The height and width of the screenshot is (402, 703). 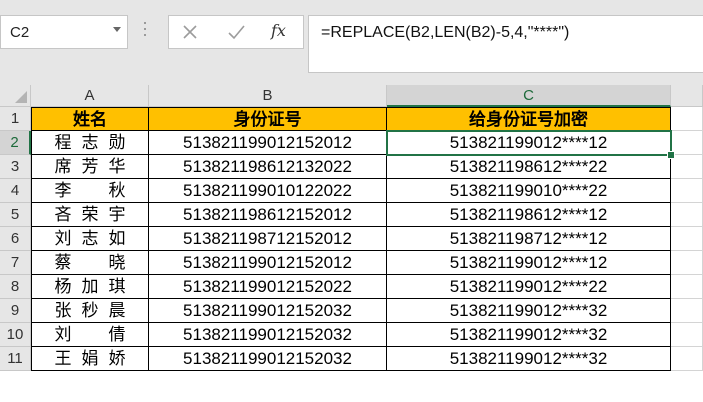 I want to click on cell-a5: 吝荣宇, so click(x=90, y=215).